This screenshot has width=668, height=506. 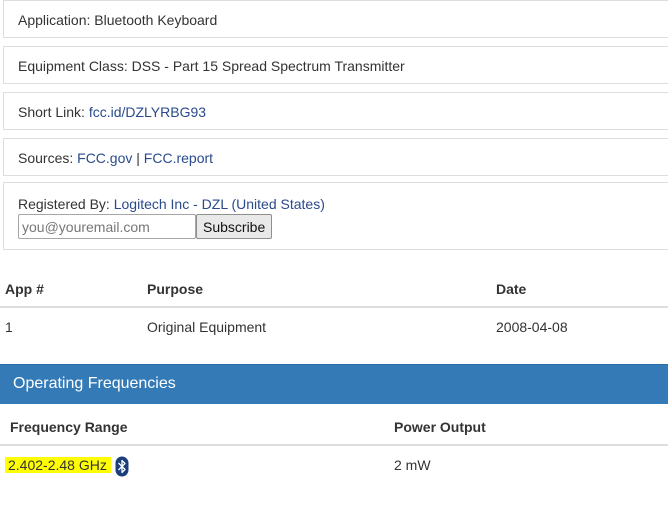 I want to click on company-link: Logitech Inc - DZL, so click(x=171, y=204).